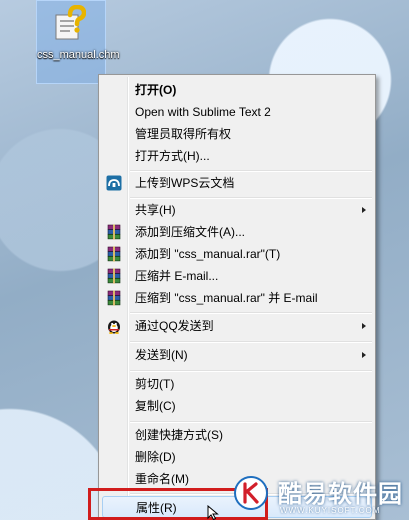  Describe the element at coordinates (155, 210) in the screenshot. I see `menu-item-label: 共享(H)` at that location.